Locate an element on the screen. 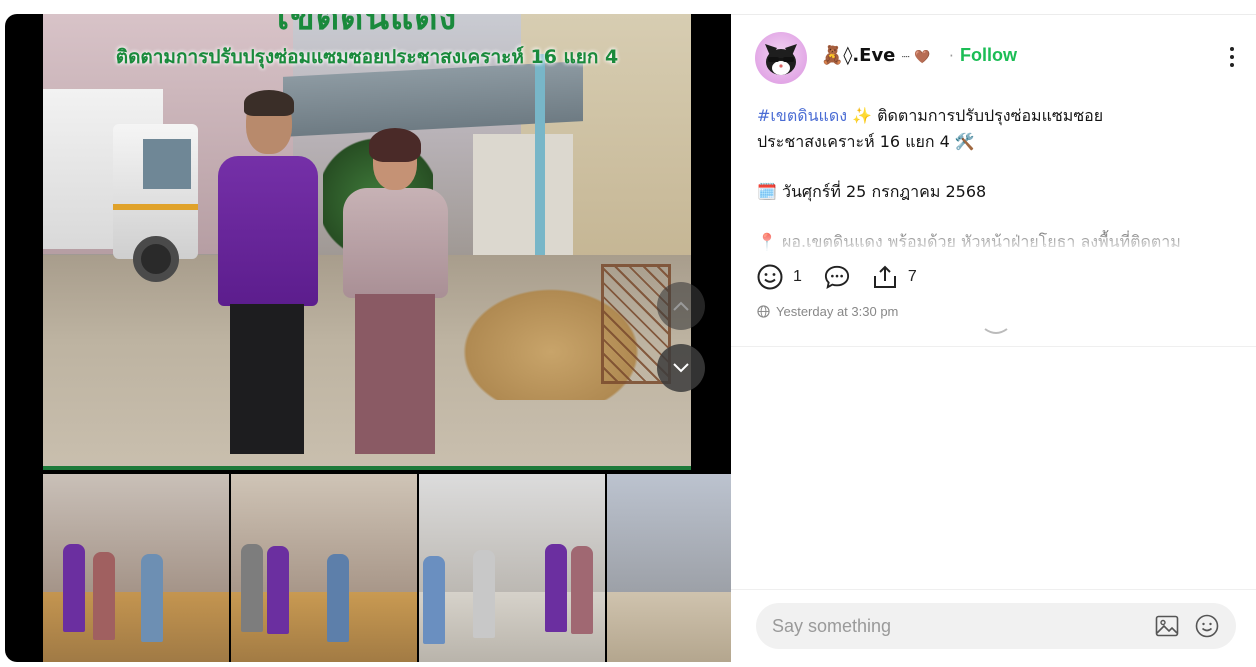 This screenshot has height=667, width=1256. share-count: 7 is located at coordinates (912, 276).